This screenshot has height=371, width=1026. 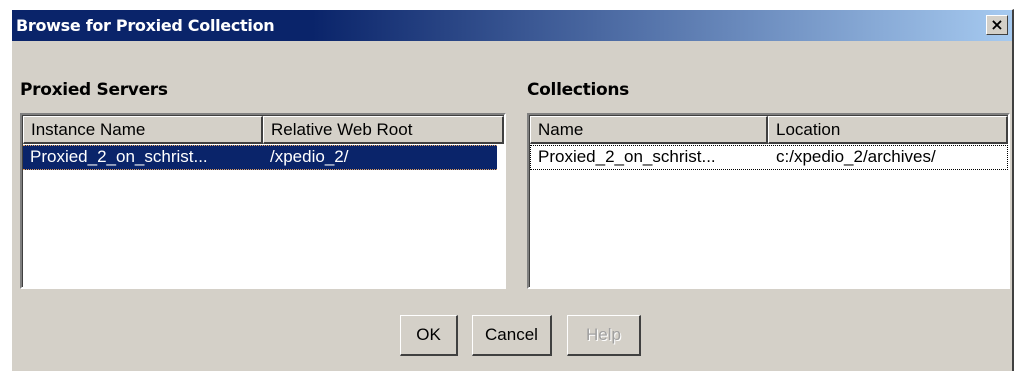 What do you see at coordinates (145, 25) in the screenshot?
I see `dialog-title: Browse for Proxied Collection` at bounding box center [145, 25].